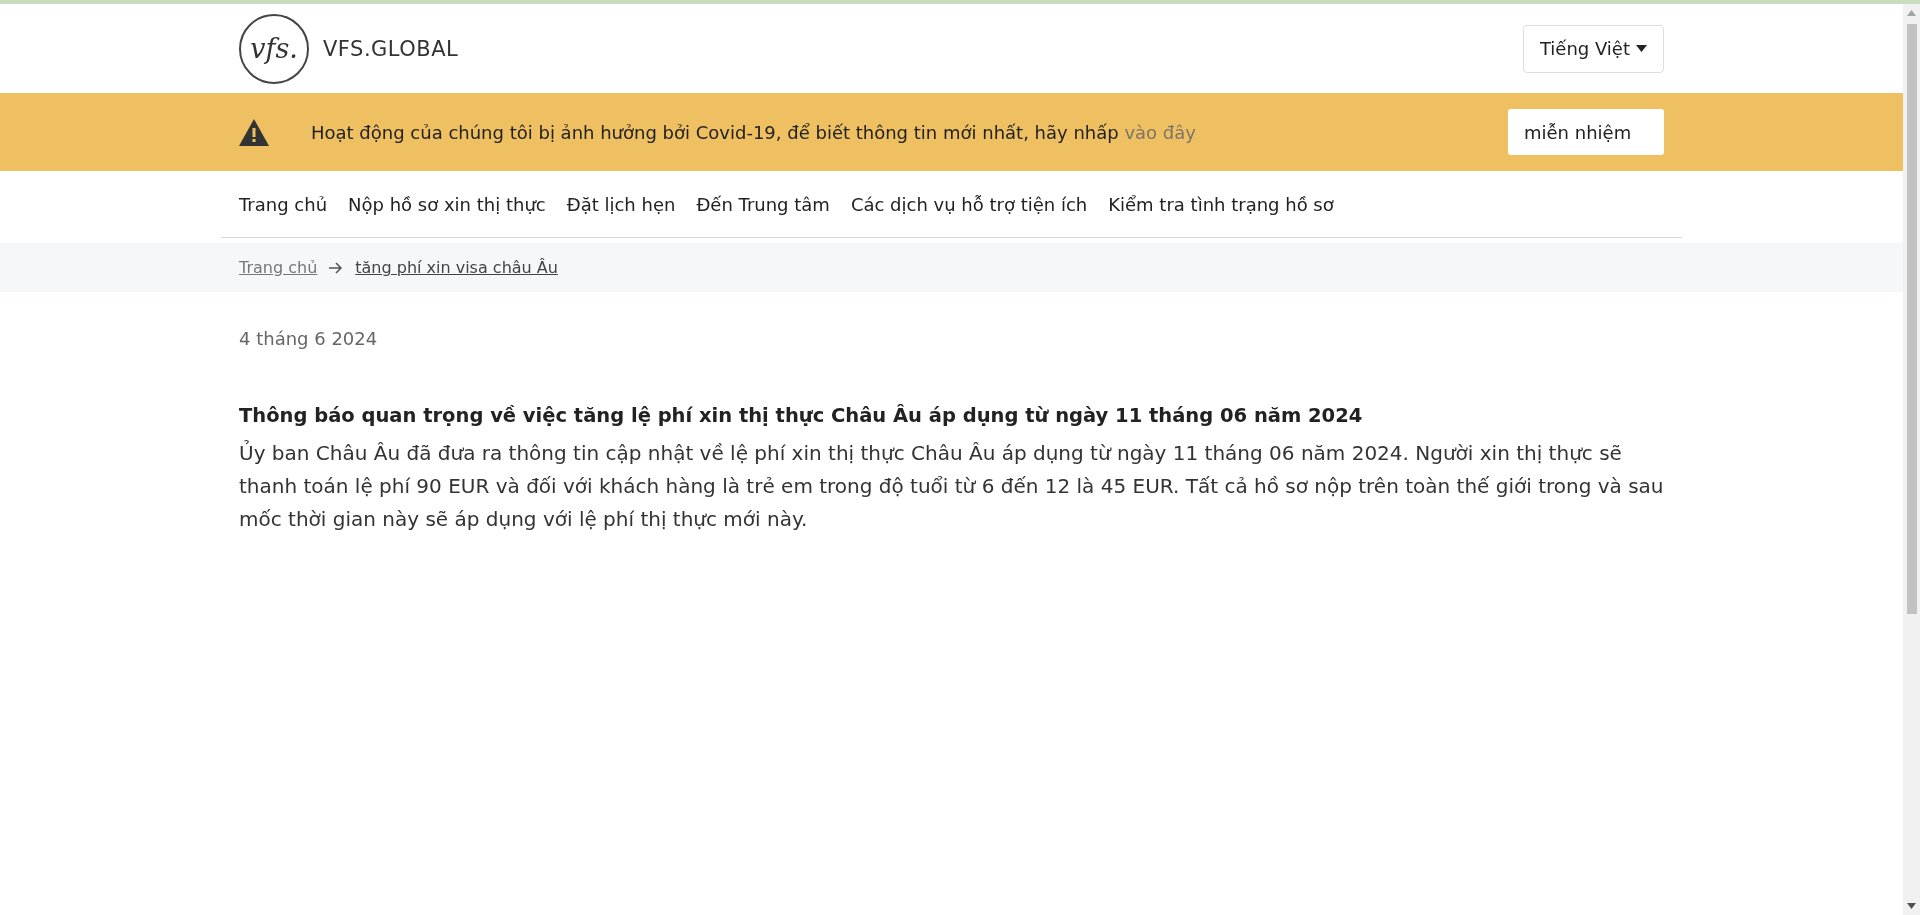 The height and width of the screenshot is (915, 1920). Describe the element at coordinates (278, 267) in the screenshot. I see `breadcrumb-link: Trang chủ` at that location.